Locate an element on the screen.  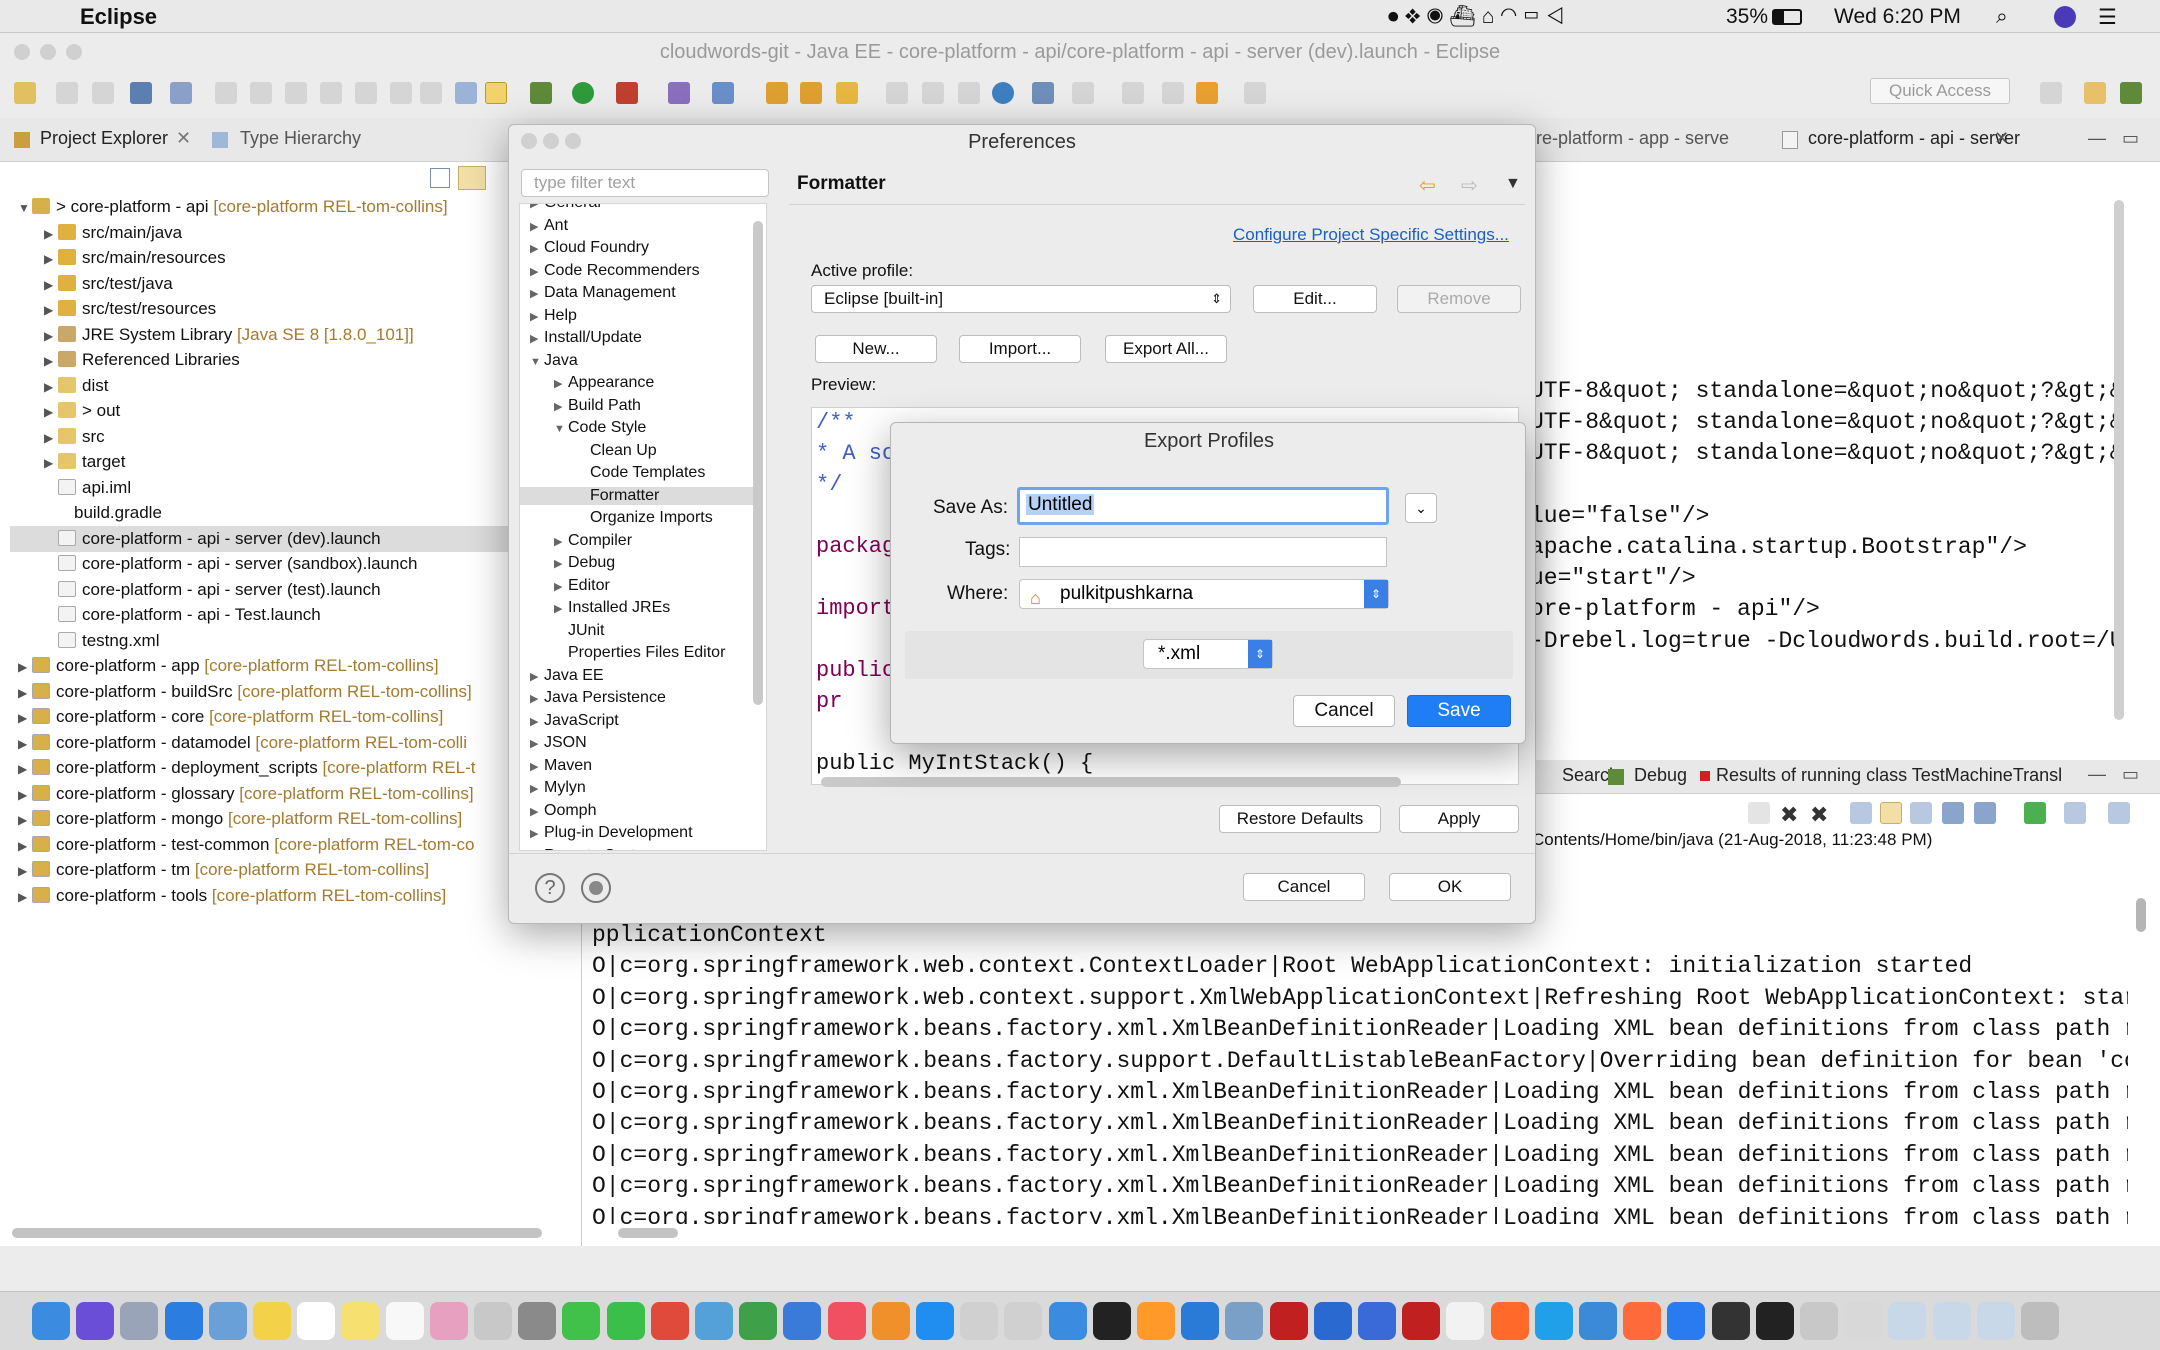
prefs-tree-item: Code Templates is located at coordinates (647, 473).